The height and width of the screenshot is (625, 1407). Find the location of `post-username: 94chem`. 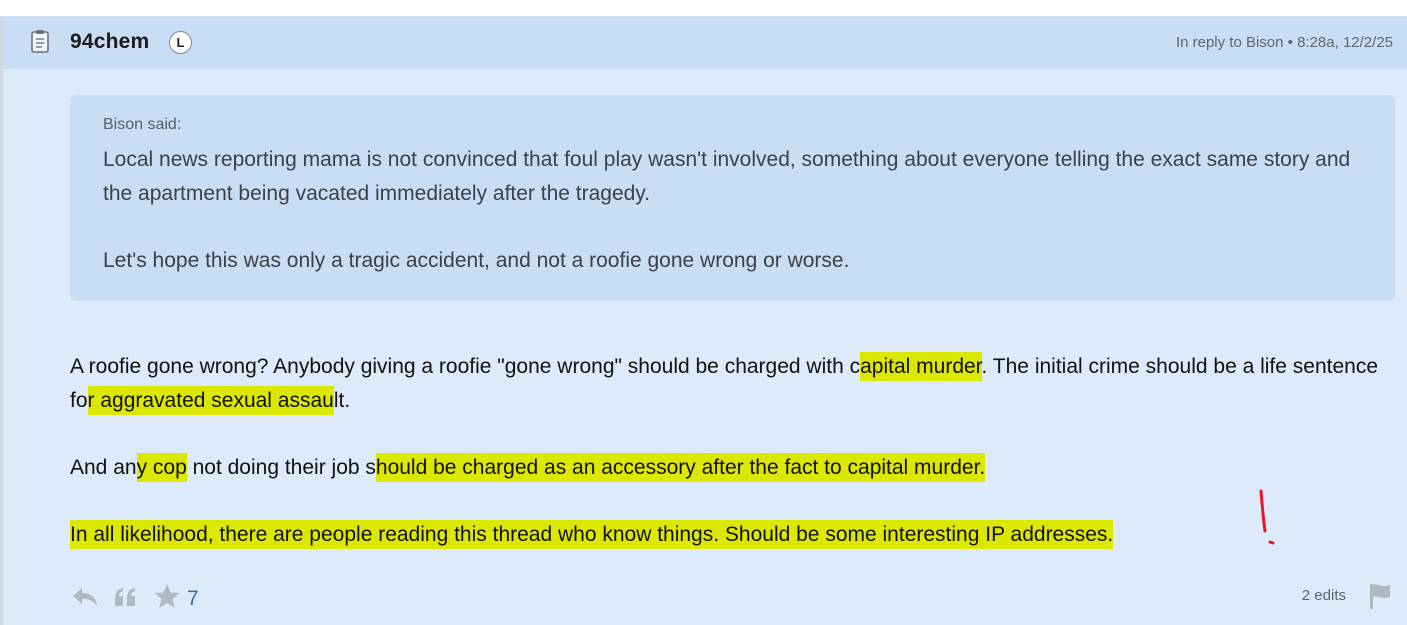

post-username: 94chem is located at coordinates (109, 42).